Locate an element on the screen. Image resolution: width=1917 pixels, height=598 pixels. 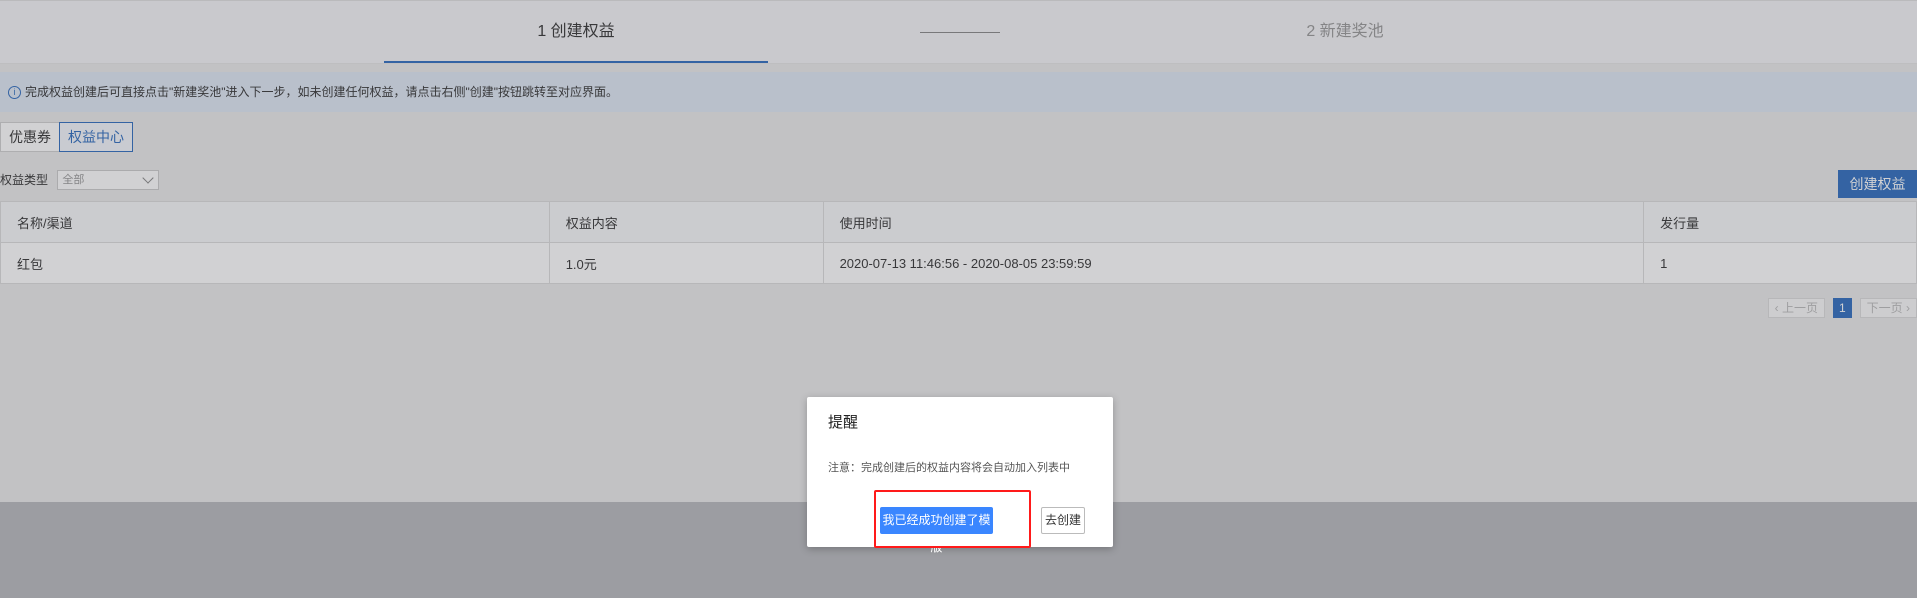
dialog-title: 提醒 is located at coordinates (843, 422).